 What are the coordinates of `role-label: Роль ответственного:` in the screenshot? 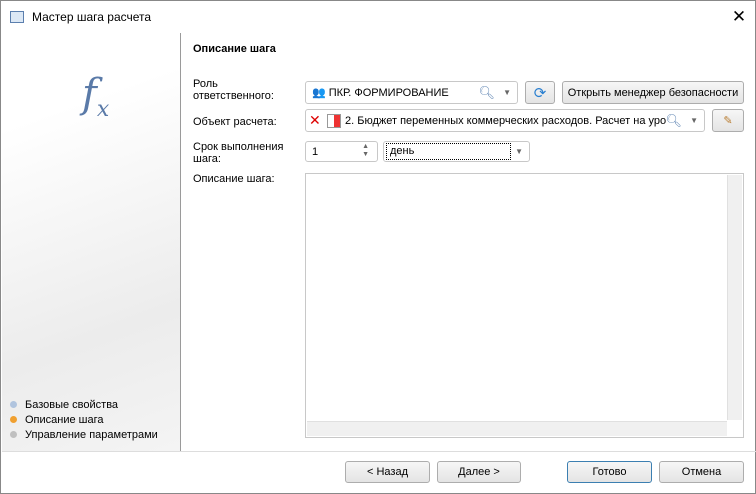 It's located at (233, 90).